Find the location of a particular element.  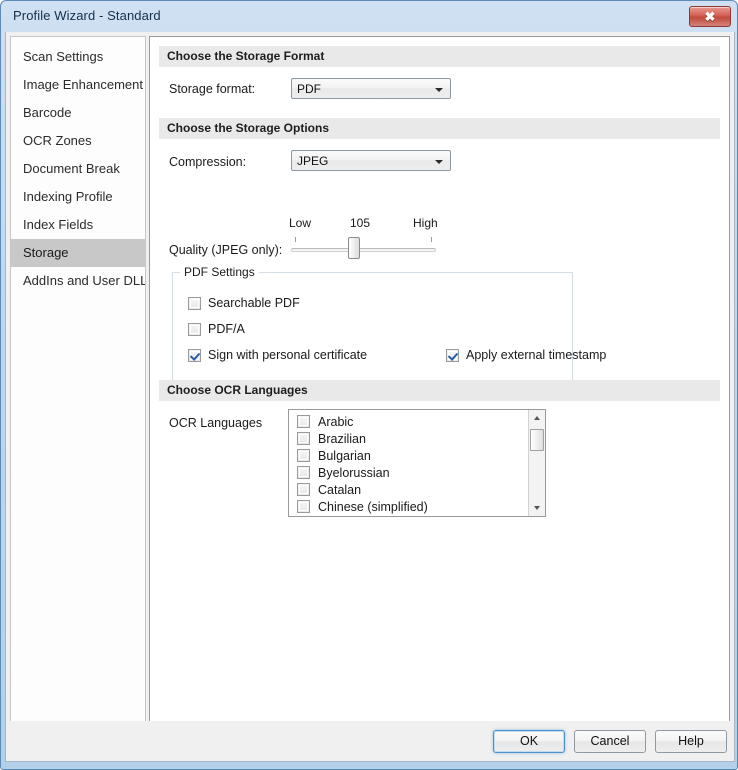

list-item: Bulgarian is located at coordinates (408, 455).